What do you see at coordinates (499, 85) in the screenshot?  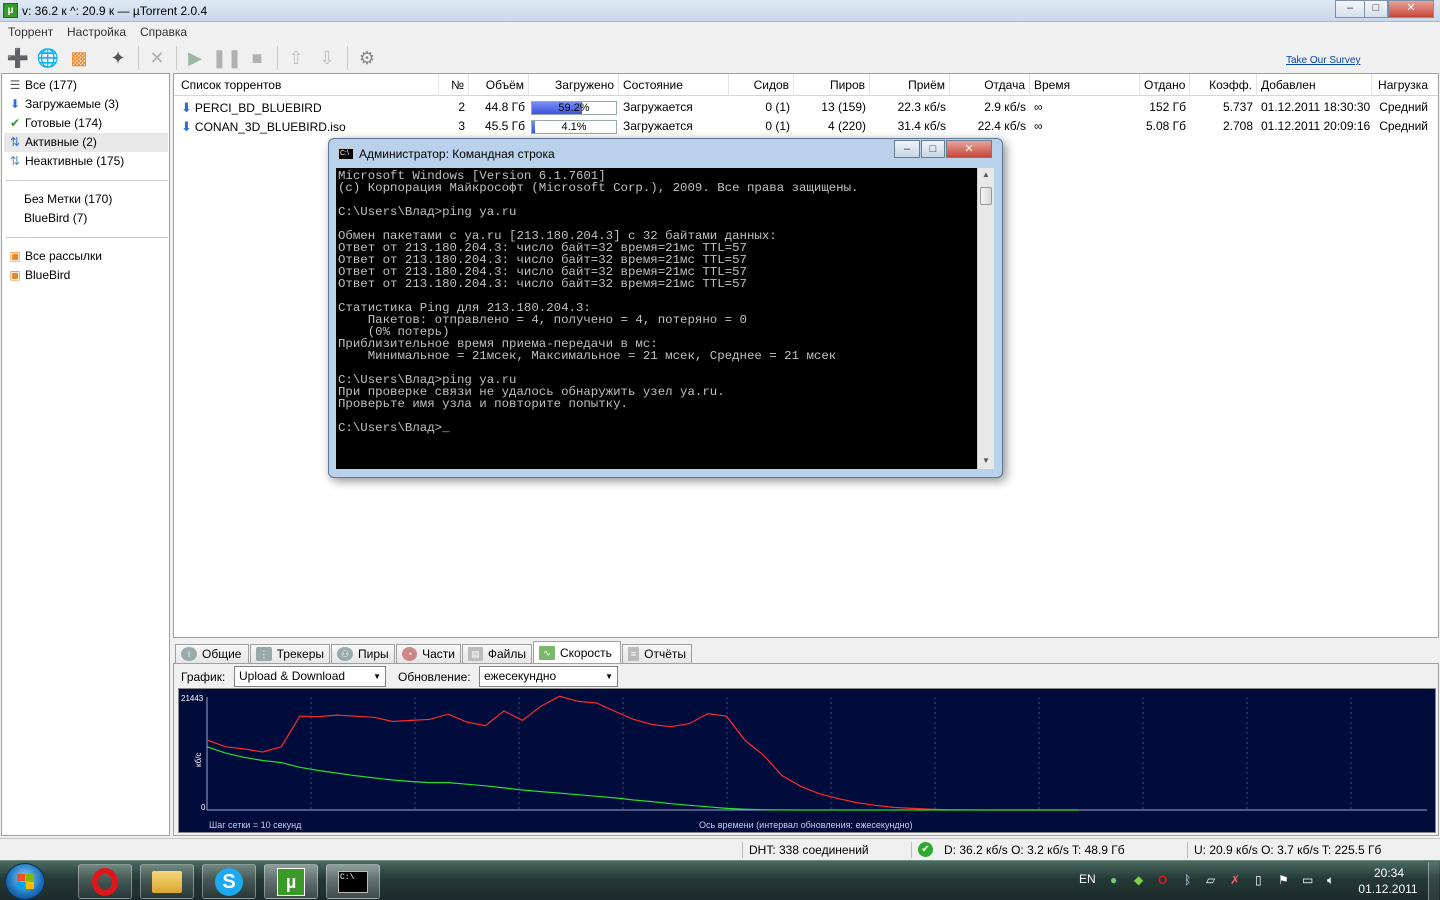 I see `column-header-size: Объём` at bounding box center [499, 85].